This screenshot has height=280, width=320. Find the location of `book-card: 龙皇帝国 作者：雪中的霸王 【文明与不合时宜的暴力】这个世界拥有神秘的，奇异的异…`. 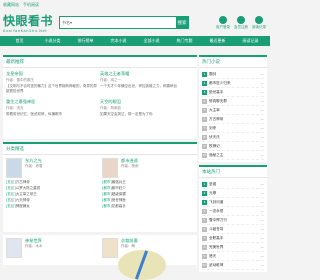

book-card: 龙皇帝国 作者：雪中的霸王 【文明与不合时宜的暴力】这个世界拥有神秘的，奇异的异… is located at coordinates (53, 82).